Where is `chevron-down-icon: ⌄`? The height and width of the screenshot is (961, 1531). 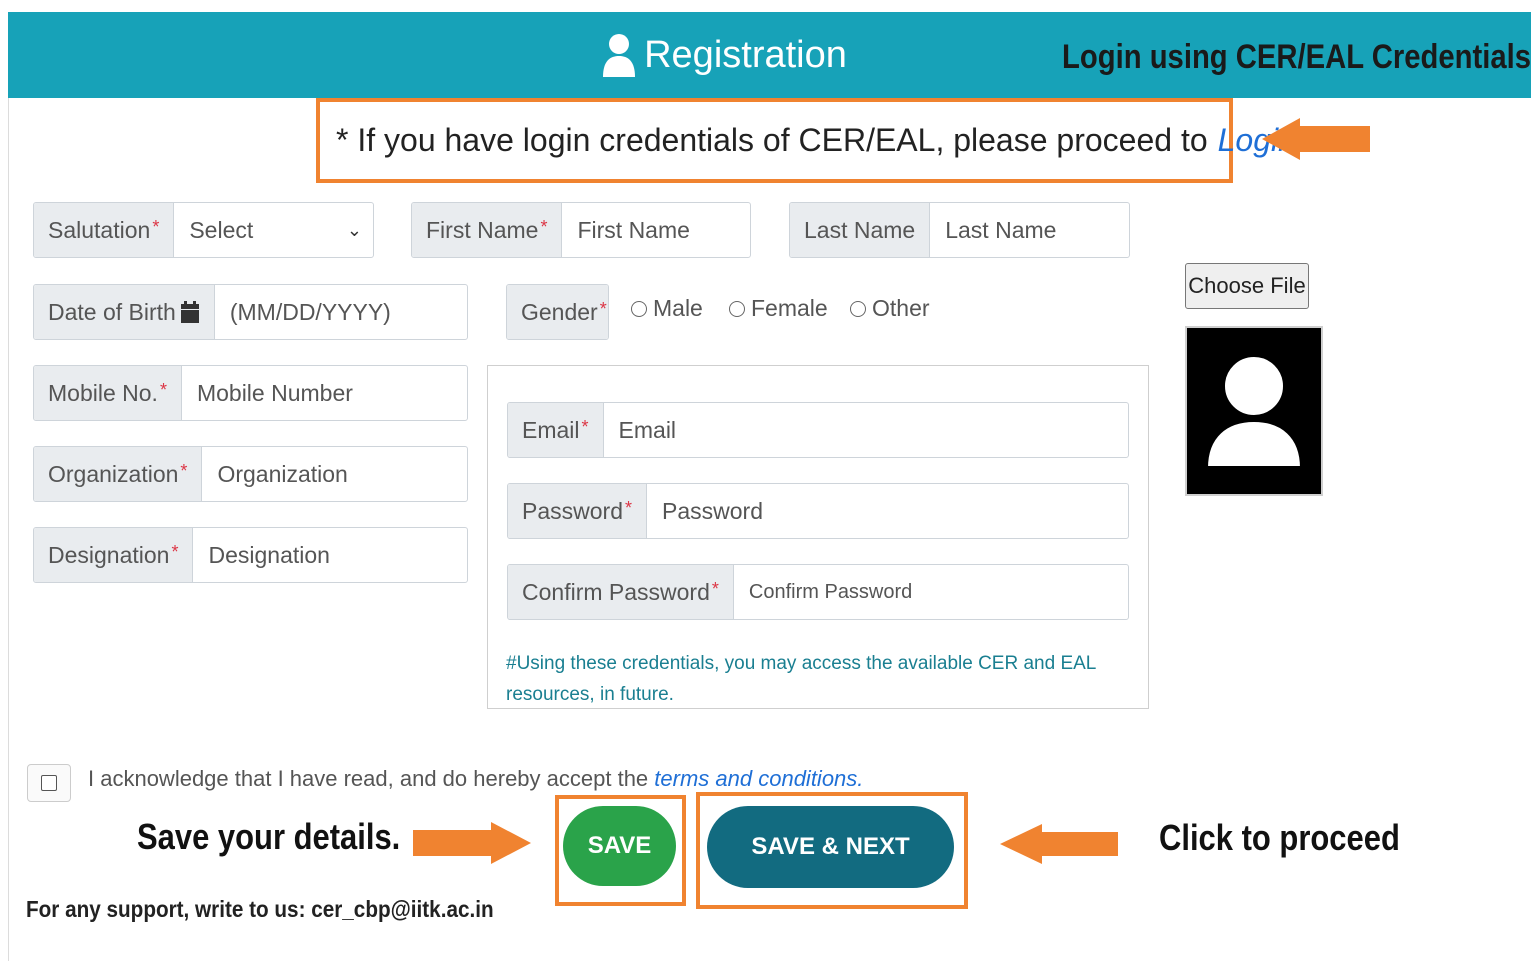 chevron-down-icon: ⌄ is located at coordinates (354, 229).